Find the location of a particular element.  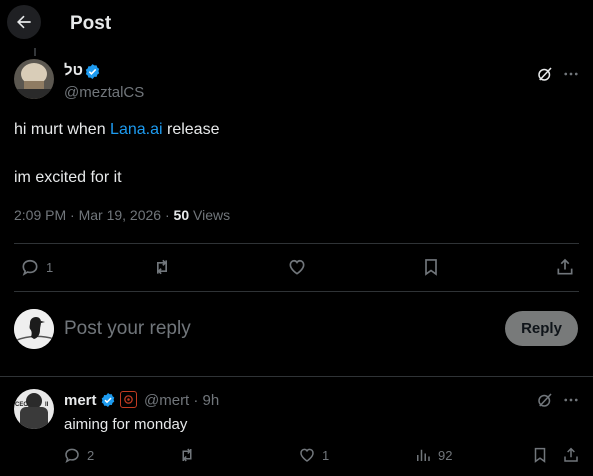

views-count: 50 is located at coordinates (181, 215).